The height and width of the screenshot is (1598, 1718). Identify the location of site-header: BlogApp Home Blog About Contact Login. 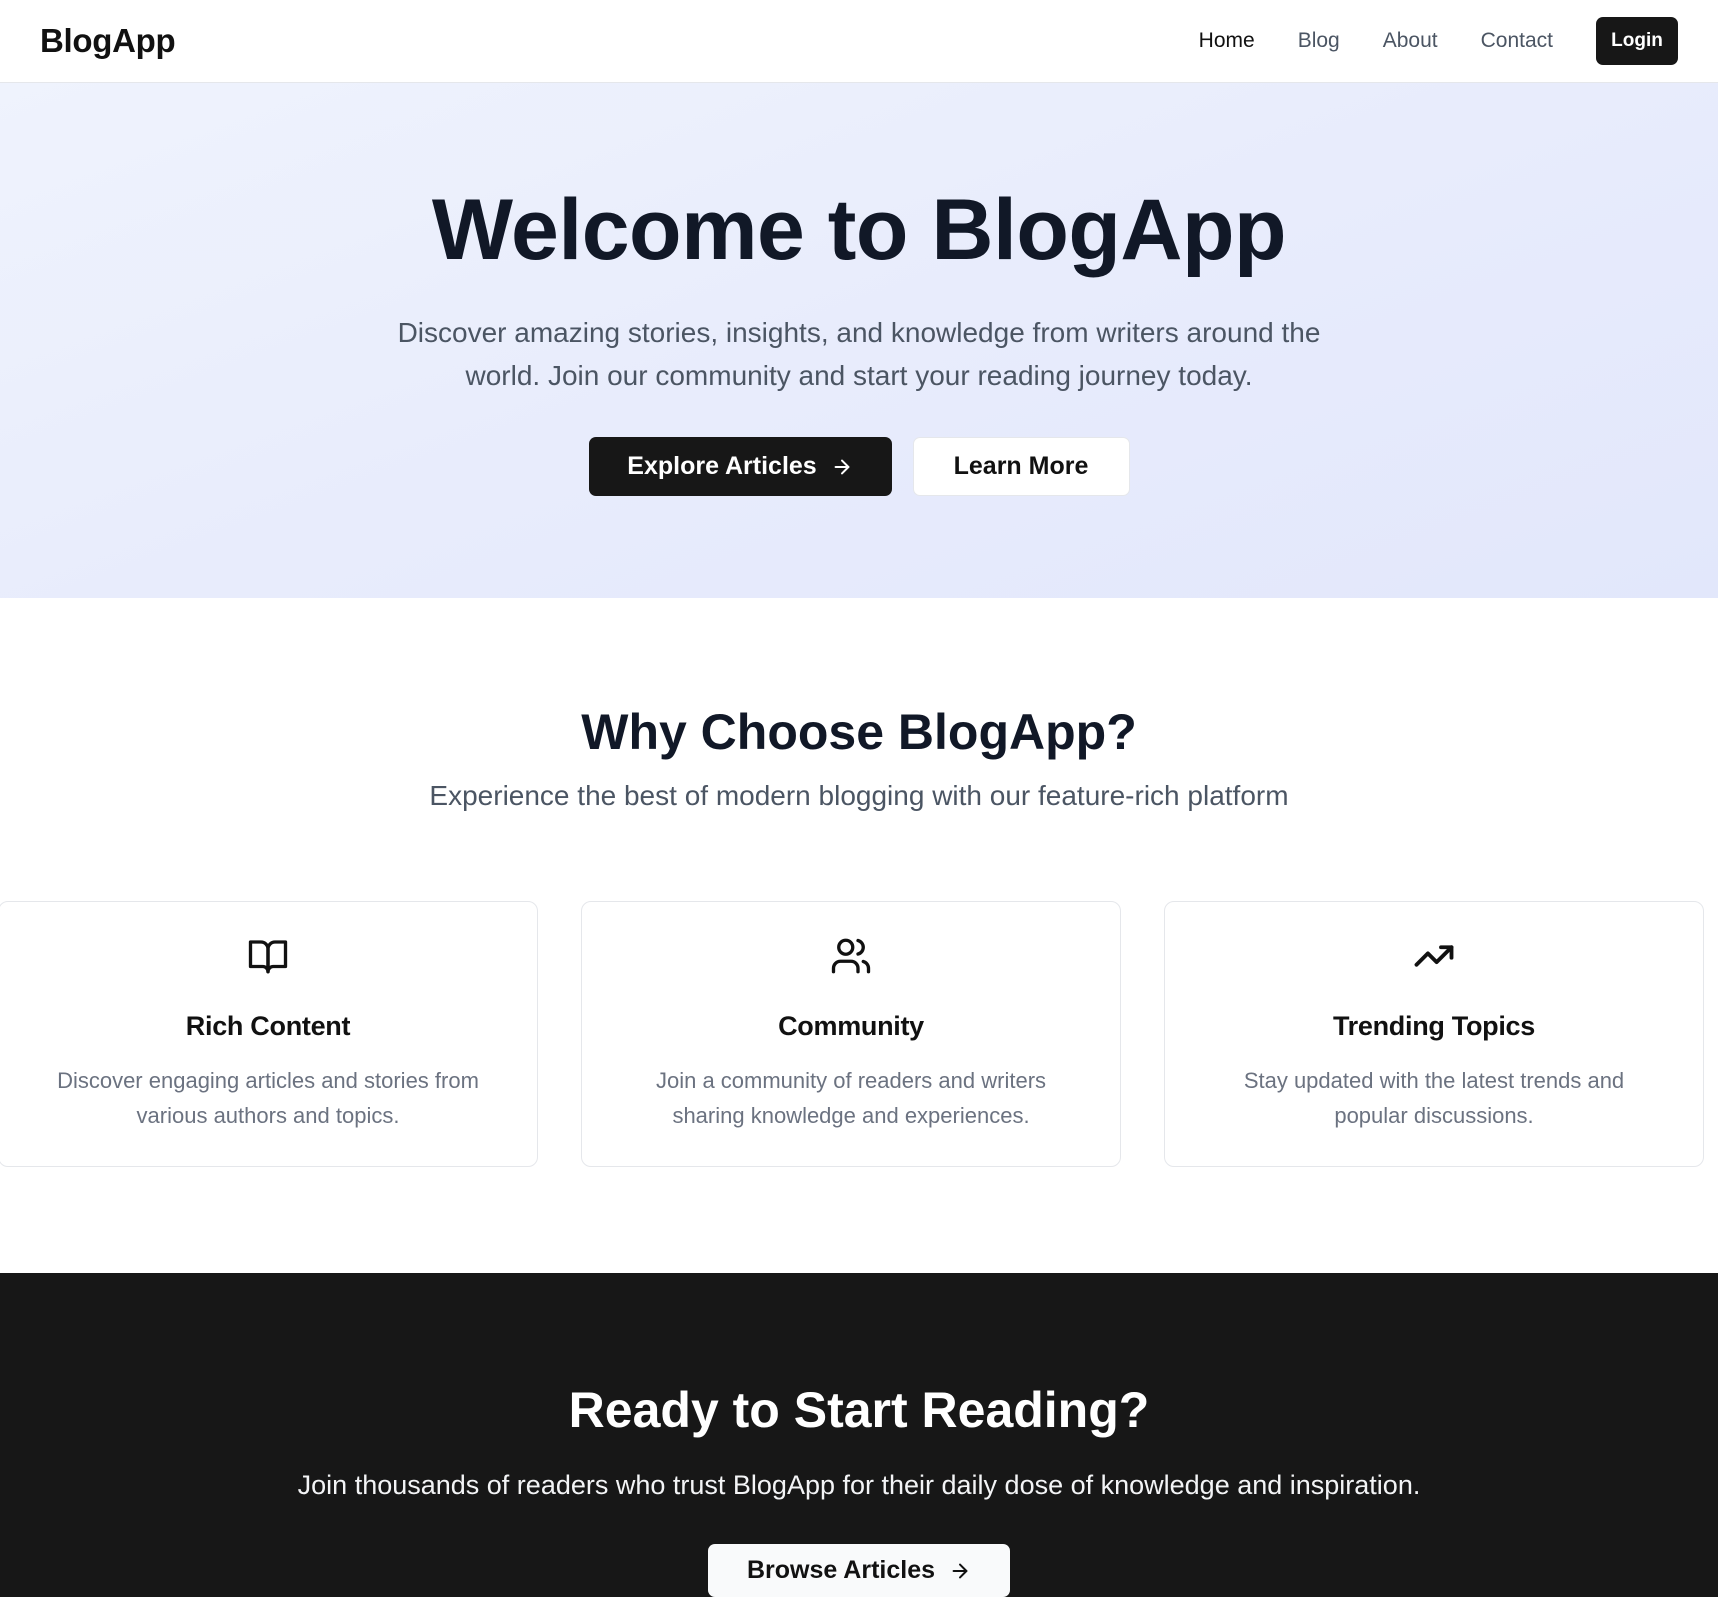
(859, 41).